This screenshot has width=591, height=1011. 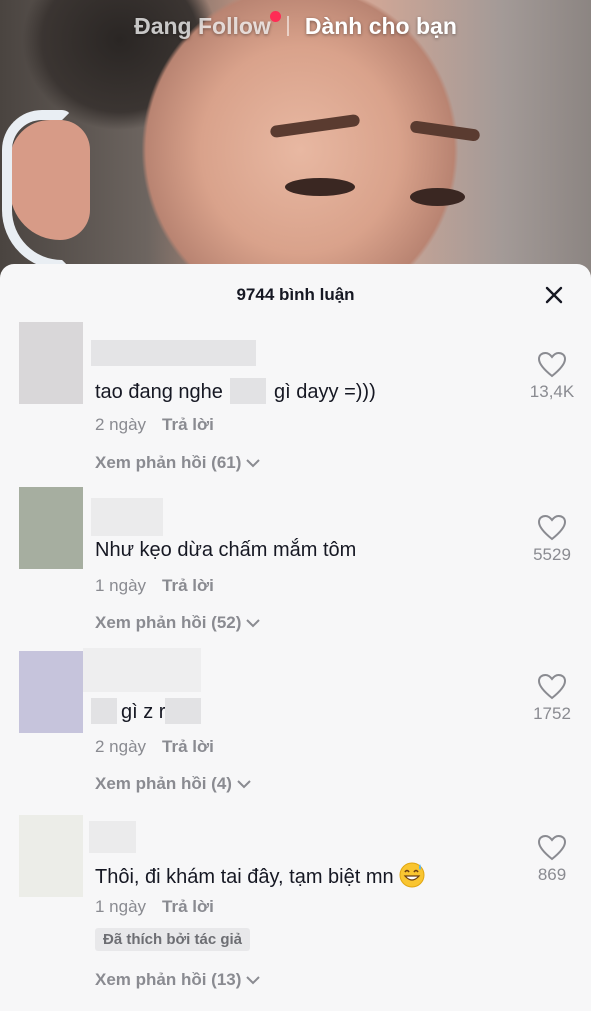 I want to click on close-button, so click(x=554, y=295).